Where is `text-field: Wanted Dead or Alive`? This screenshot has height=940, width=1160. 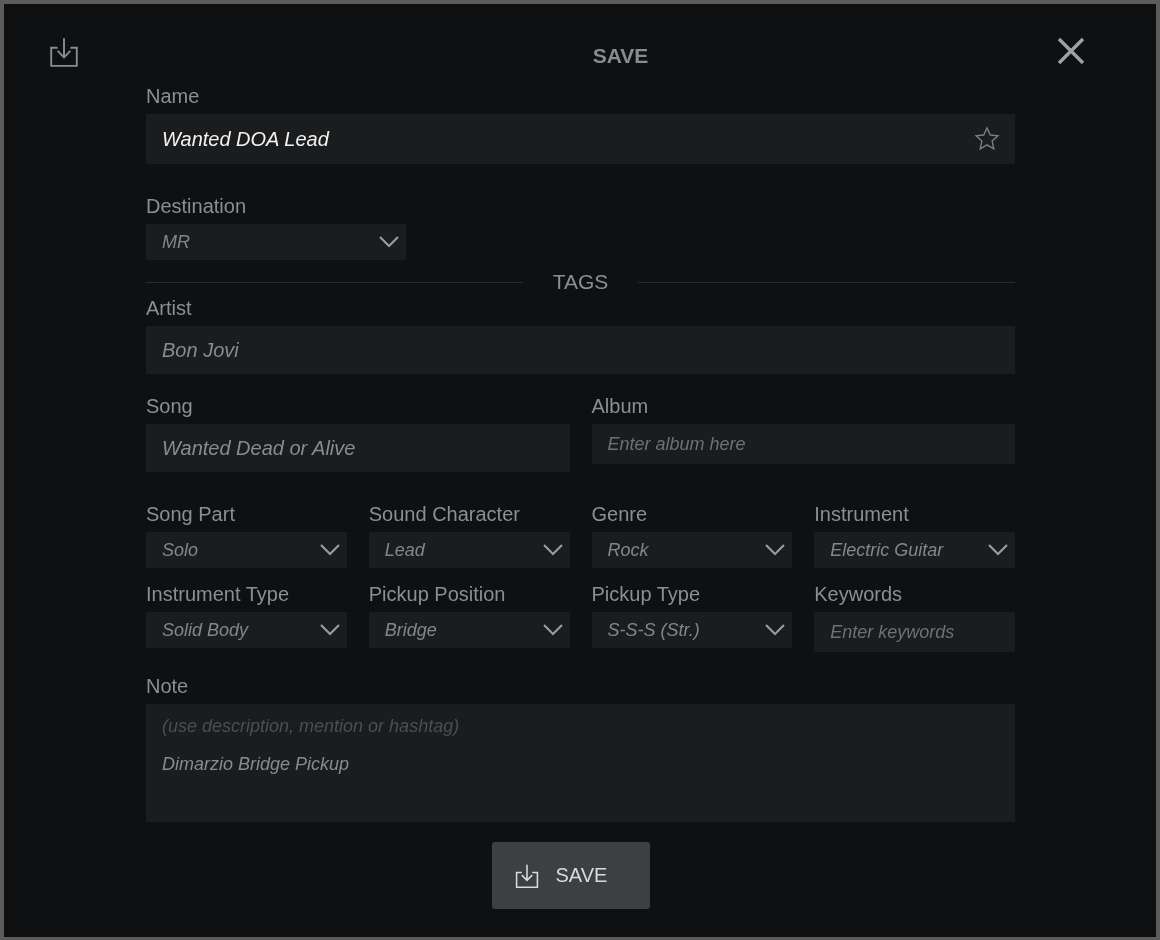
text-field: Wanted Dead or Alive is located at coordinates (358, 448).